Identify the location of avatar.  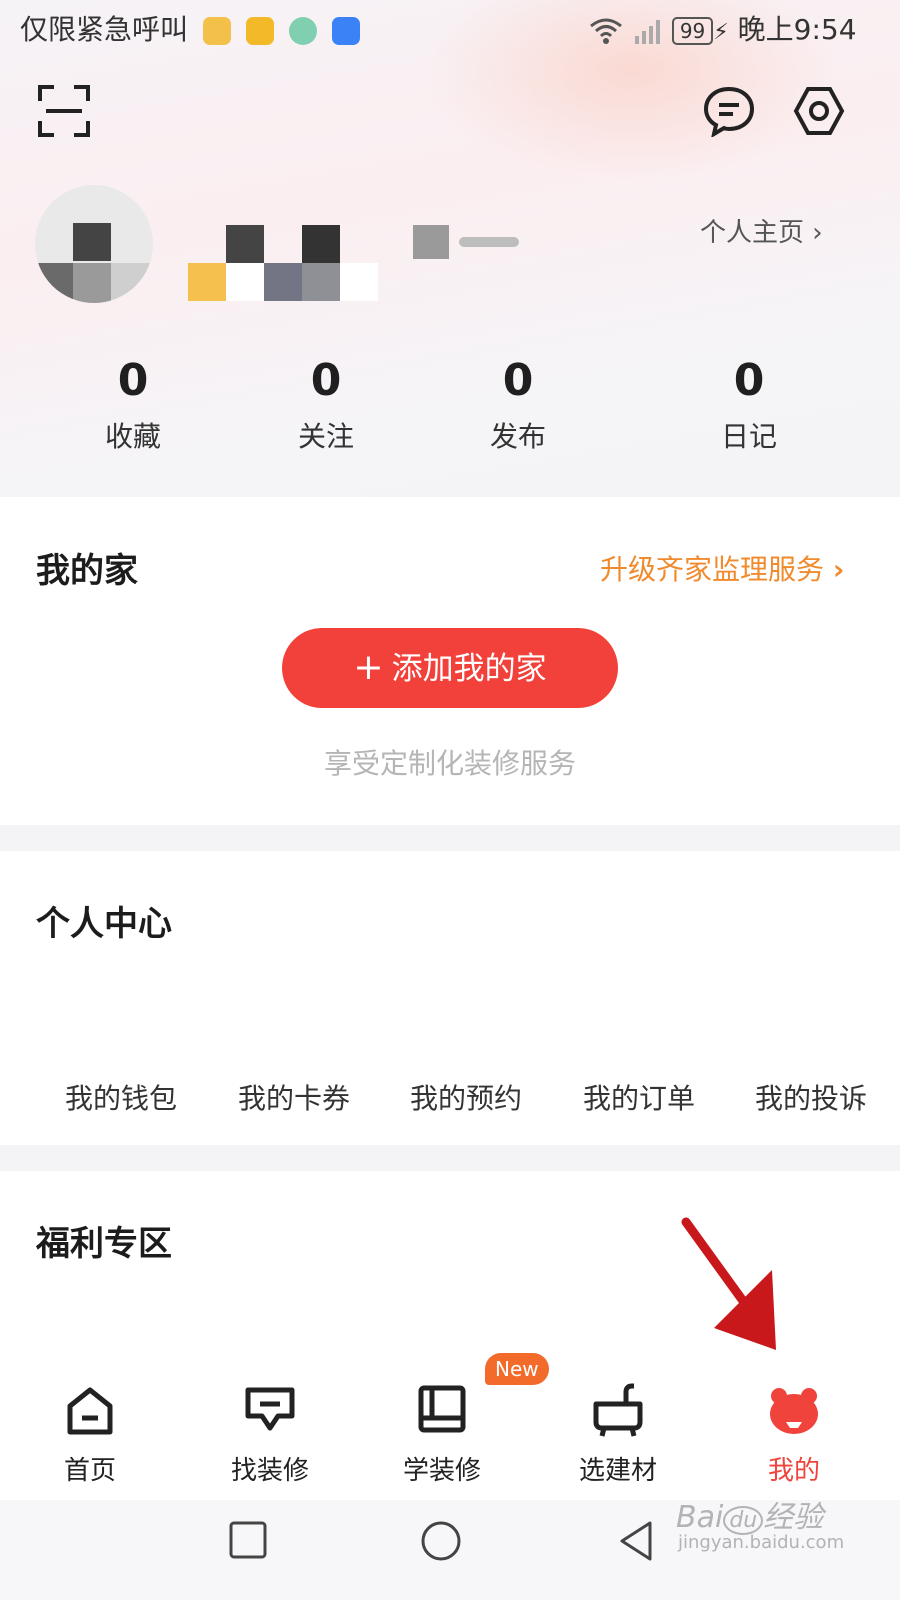
(94, 244).